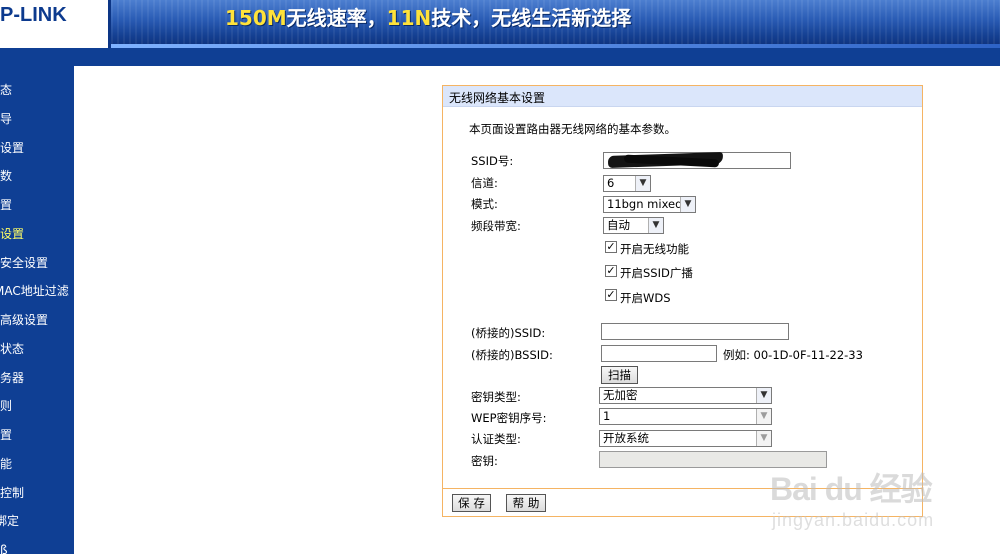 The image size is (1000, 559). What do you see at coordinates (12, 349) in the screenshot?
I see `sidebar-item-status: 状态` at bounding box center [12, 349].